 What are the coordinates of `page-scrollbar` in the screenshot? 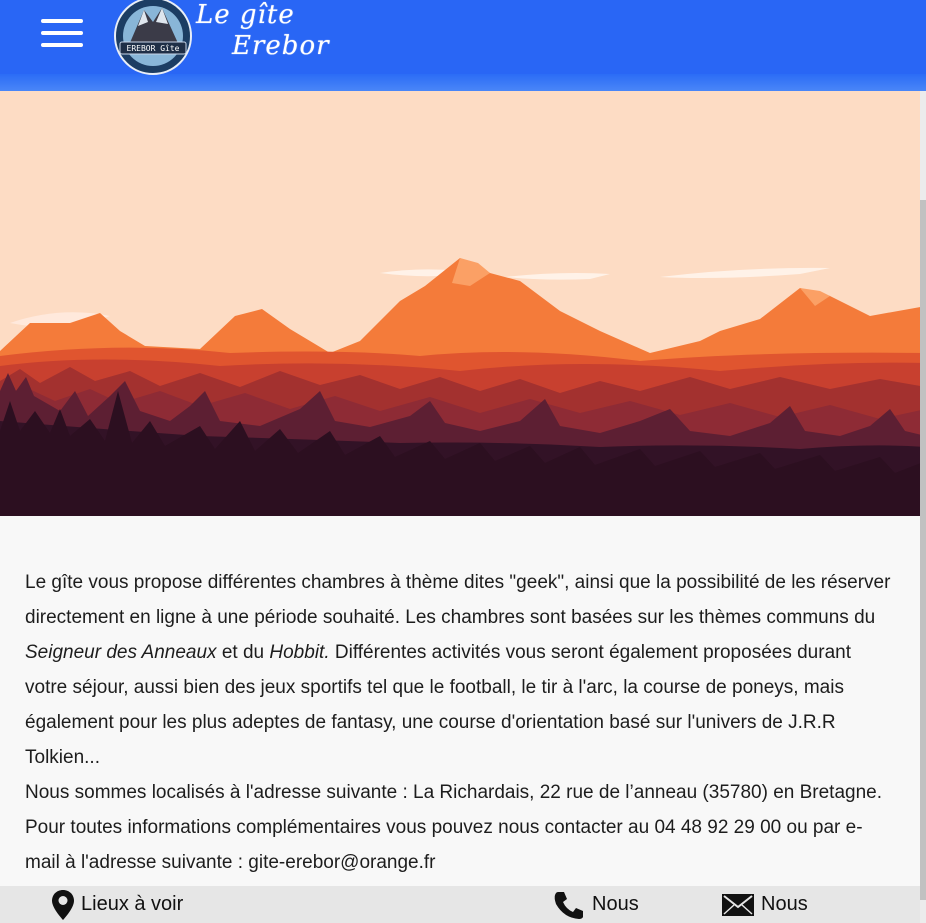 It's located at (923, 507).